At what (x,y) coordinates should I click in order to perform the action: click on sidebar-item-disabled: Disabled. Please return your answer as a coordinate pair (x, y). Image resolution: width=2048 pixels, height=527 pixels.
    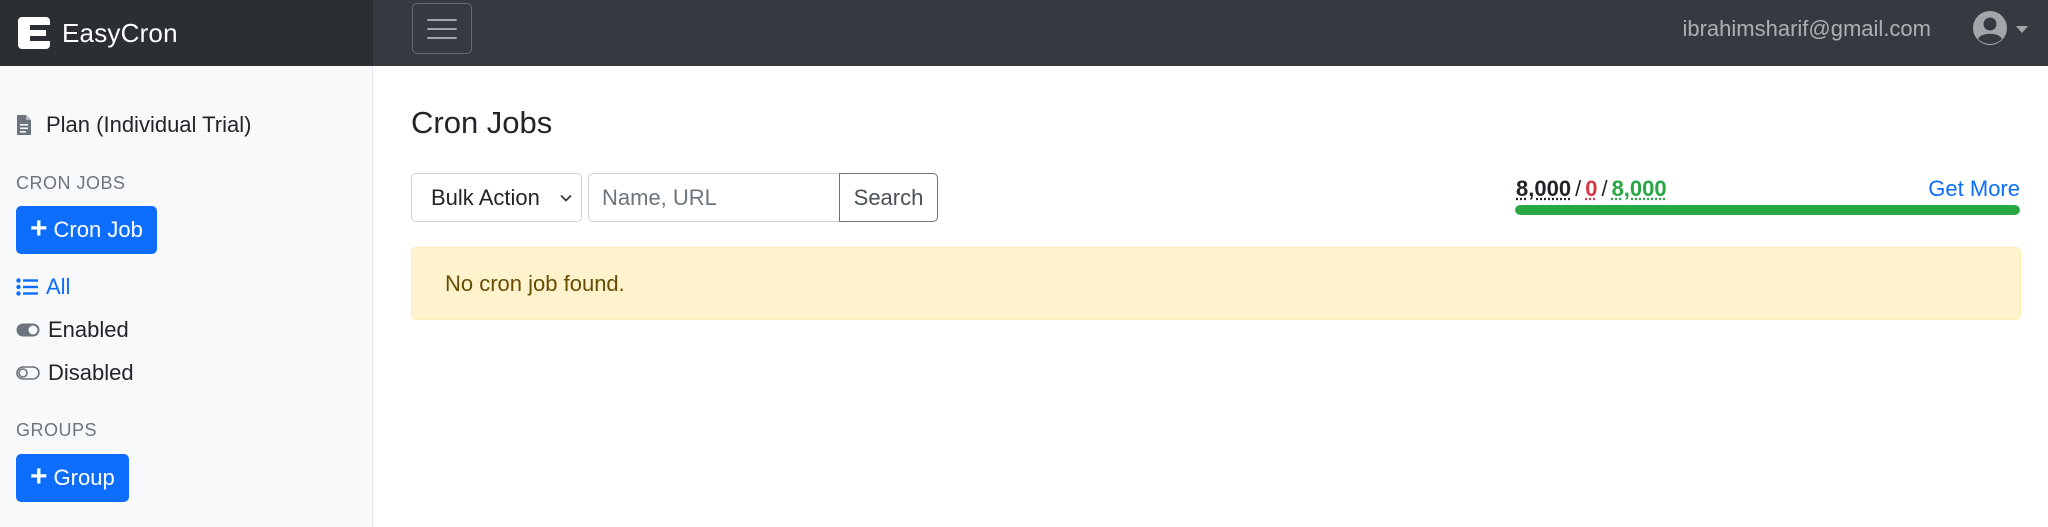
    Looking at the image, I should click on (75, 373).